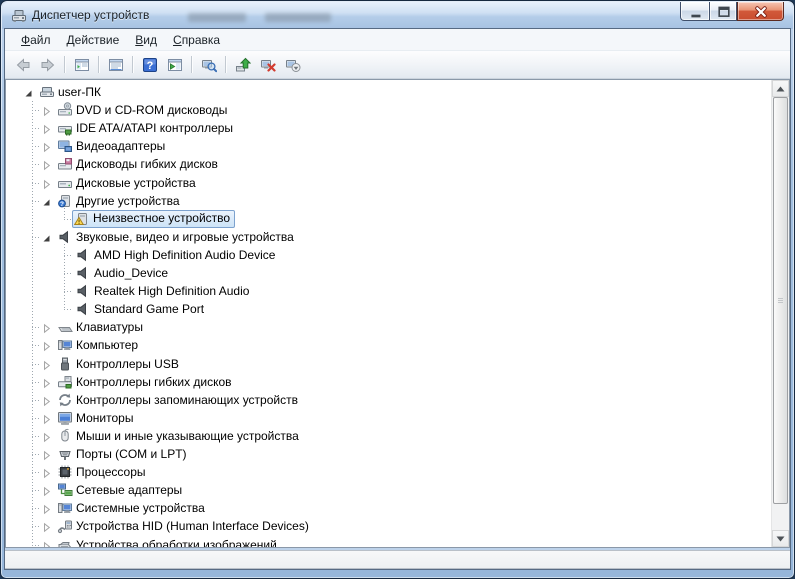  I want to click on toolbar-button-export-list, so click(115, 64).